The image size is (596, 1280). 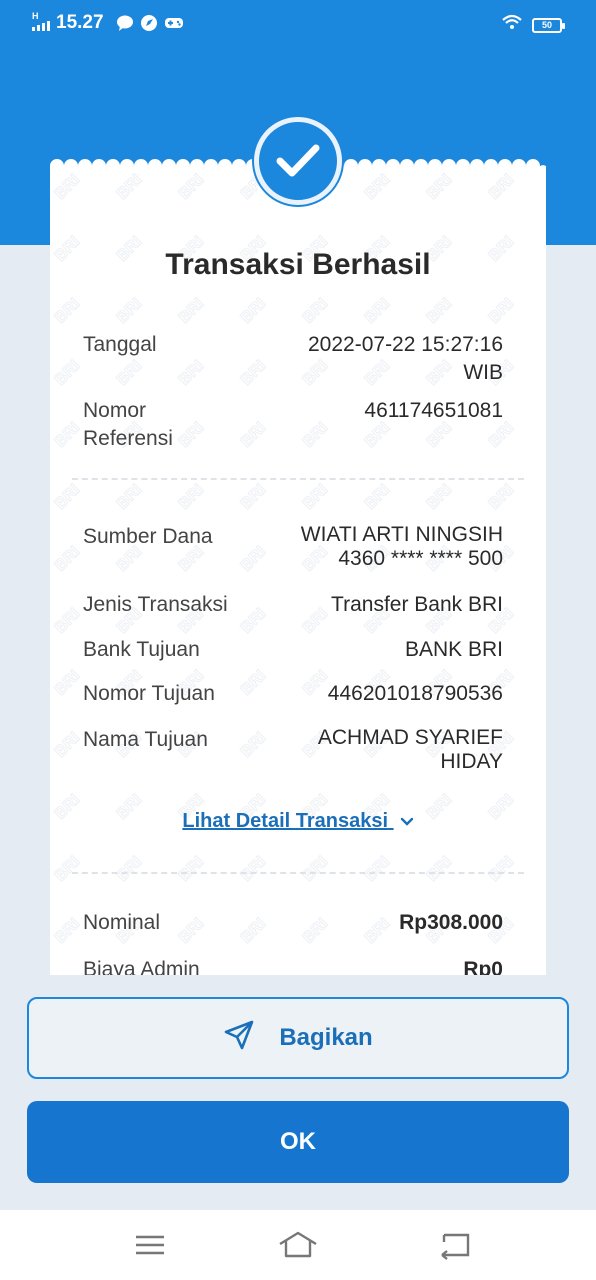 I want to click on source-account: 4360 **** **** 500, so click(x=420, y=558).